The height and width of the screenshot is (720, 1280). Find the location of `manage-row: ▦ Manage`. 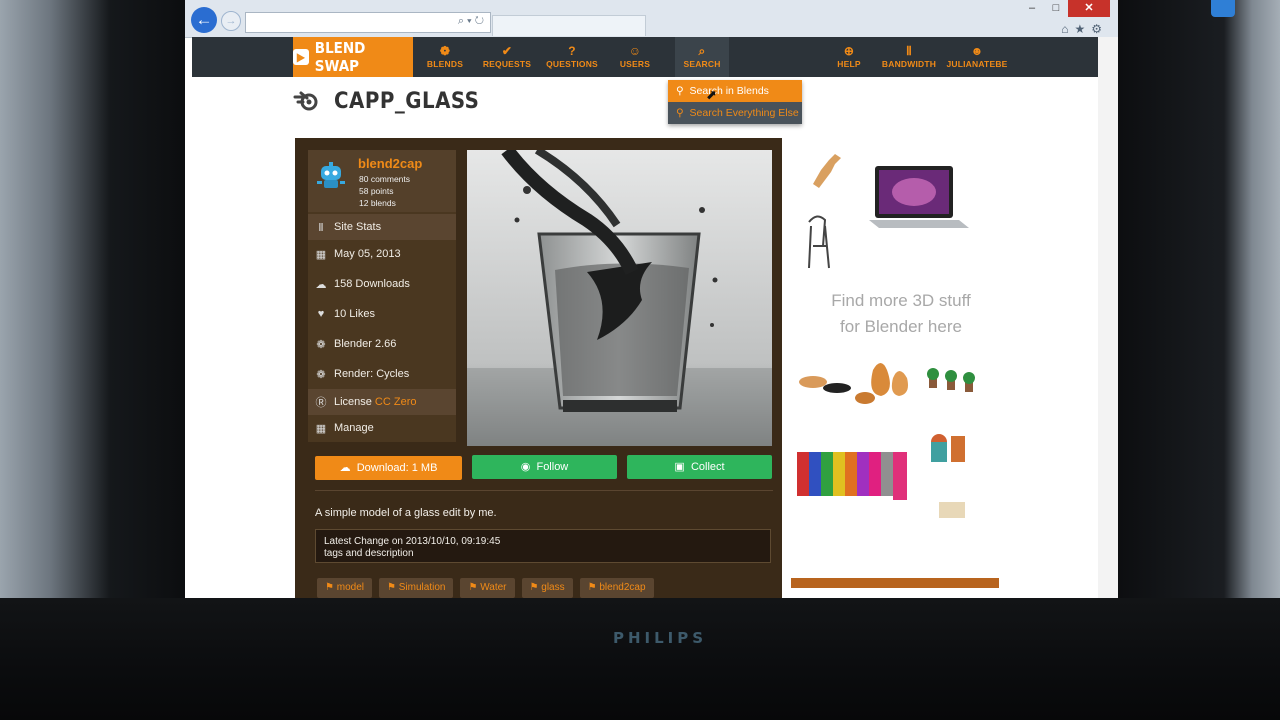

manage-row: ▦ Manage is located at coordinates (382, 428).